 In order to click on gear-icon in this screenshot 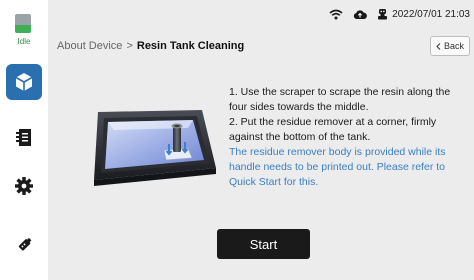, I will do `click(24, 186)`.